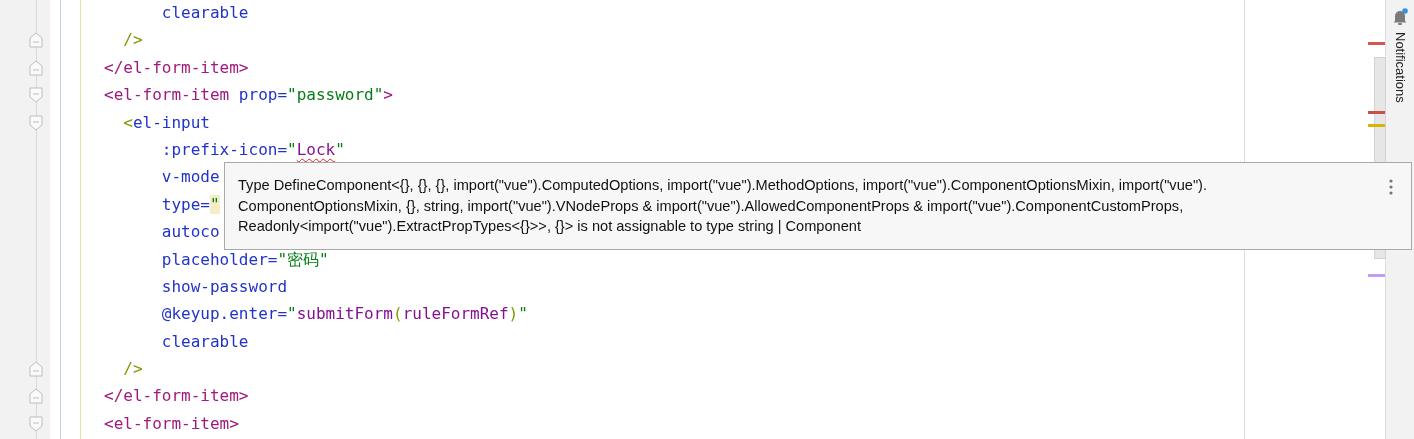  What do you see at coordinates (190, 232) in the screenshot?
I see `code-line: autoco` at bounding box center [190, 232].